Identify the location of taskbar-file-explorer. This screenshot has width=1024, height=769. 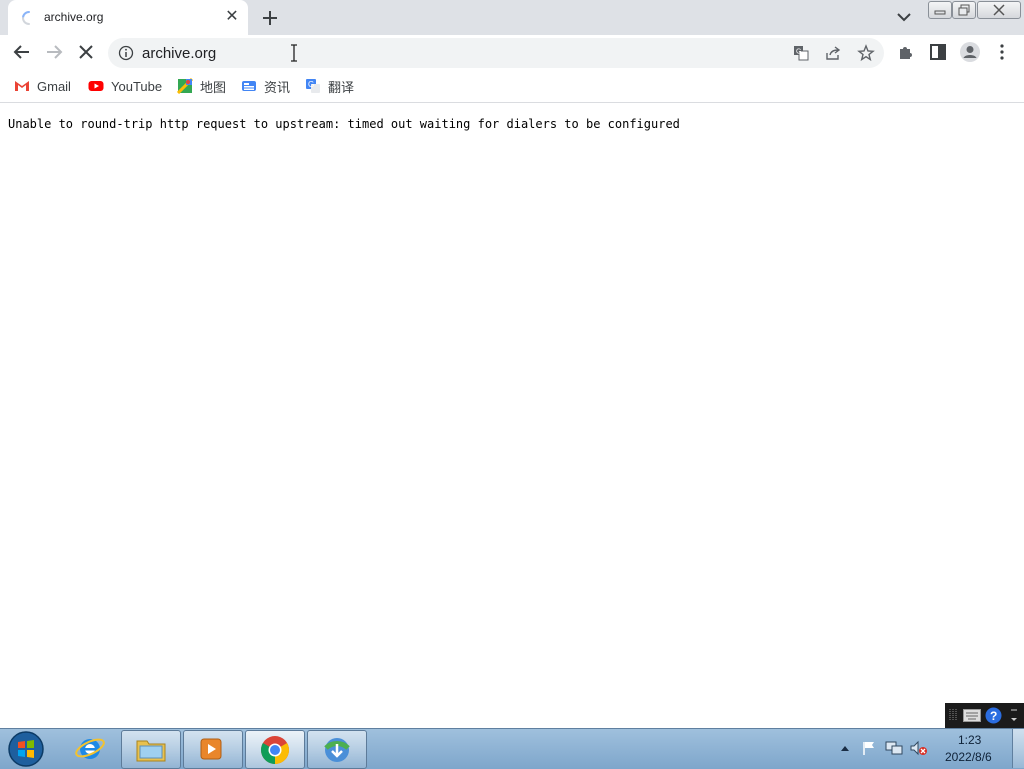
(151, 749).